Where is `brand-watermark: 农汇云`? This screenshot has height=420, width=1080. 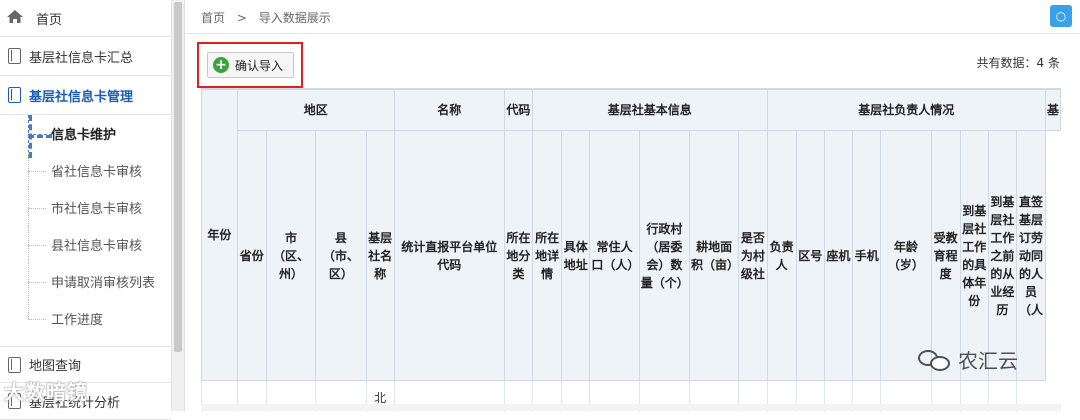
brand-watermark: 农汇云 is located at coordinates (968, 359).